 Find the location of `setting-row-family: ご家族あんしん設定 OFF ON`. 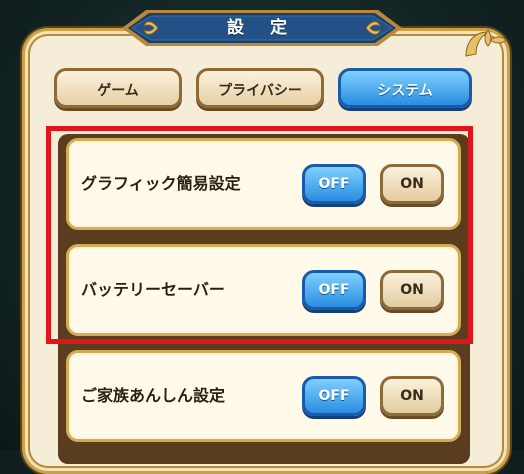

setting-row-family: ご家族あんしん設定 OFF ON is located at coordinates (263, 396).